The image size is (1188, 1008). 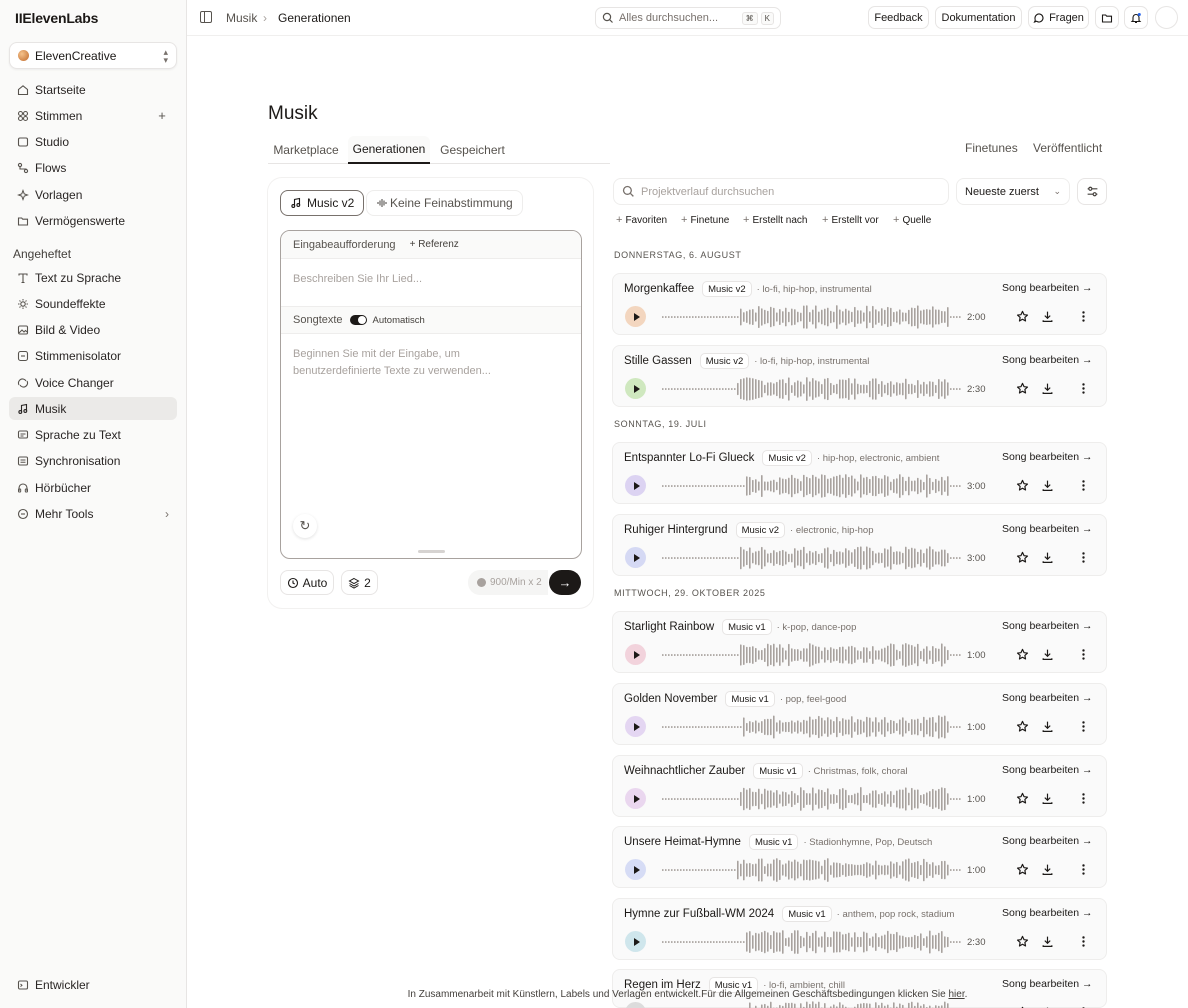 What do you see at coordinates (93, 513) in the screenshot?
I see `sidebar-item-mehr-tools: Mehr Tools ›` at bounding box center [93, 513].